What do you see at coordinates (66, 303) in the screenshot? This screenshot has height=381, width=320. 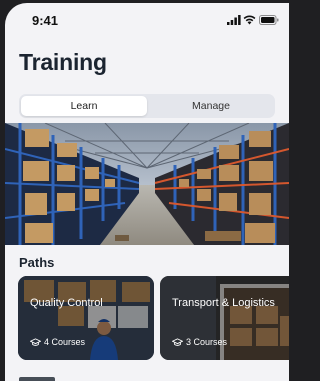 I see `card-title: Quality Control` at bounding box center [66, 303].